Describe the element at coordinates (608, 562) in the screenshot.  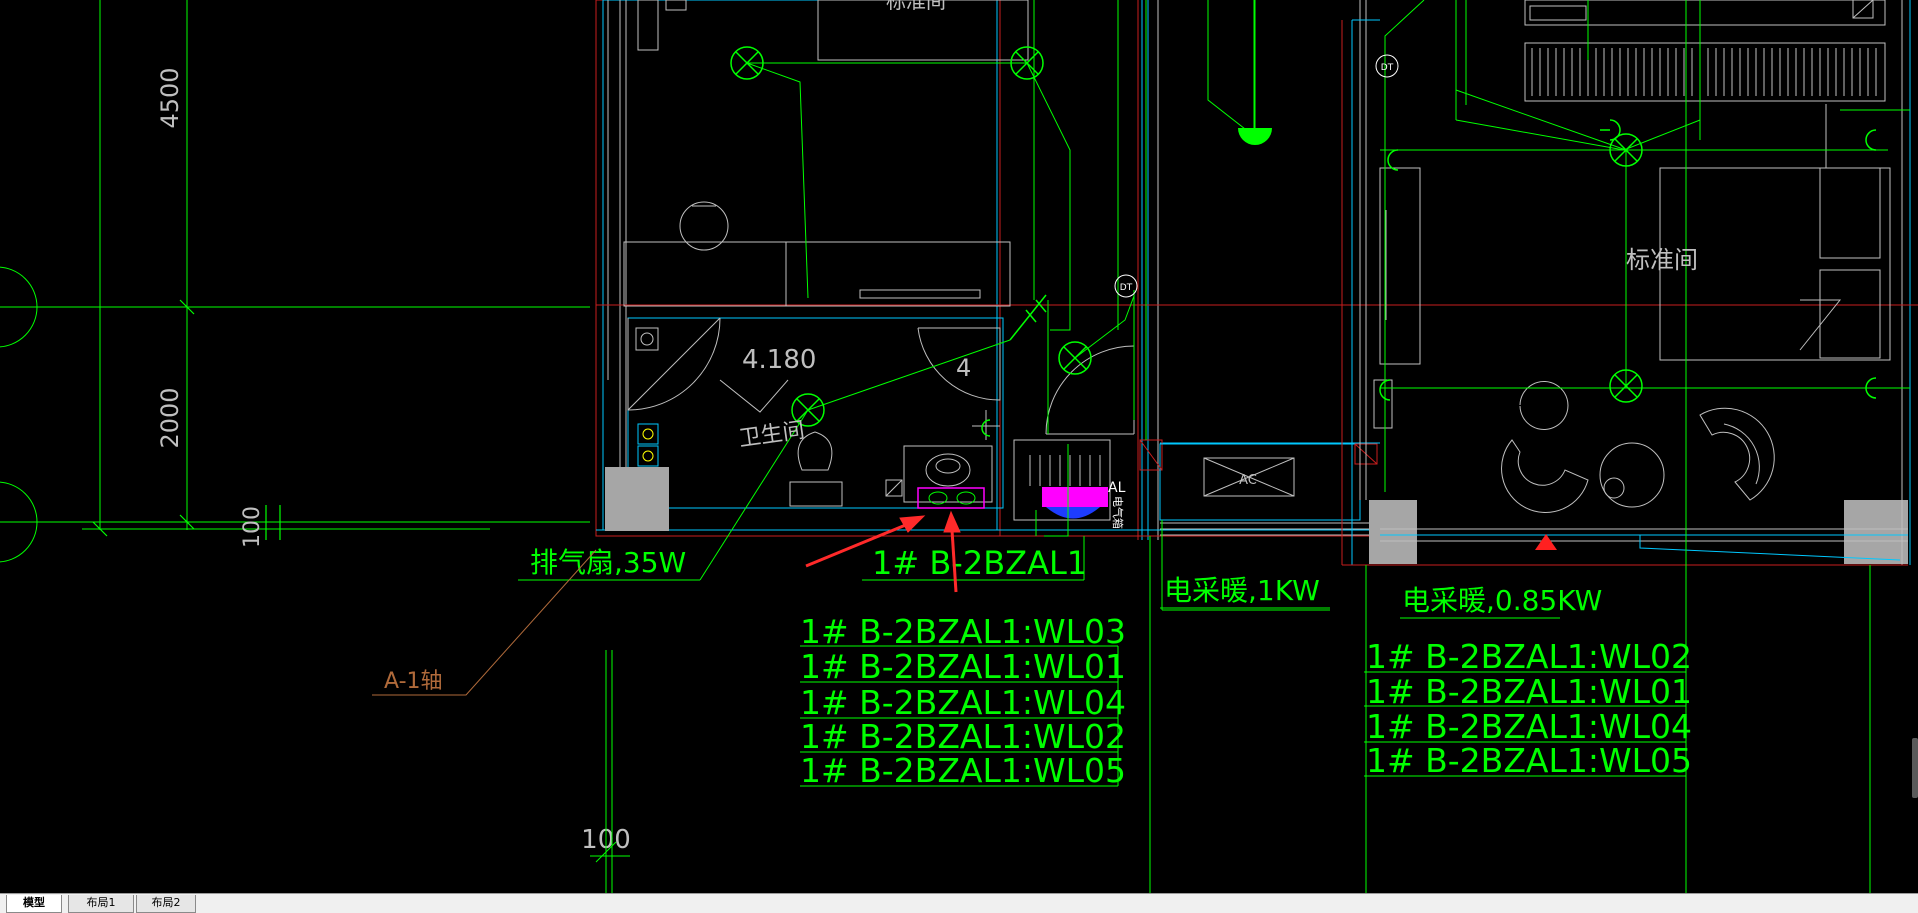
I see `exhaust-fan-label: 排气扇,35W` at that location.